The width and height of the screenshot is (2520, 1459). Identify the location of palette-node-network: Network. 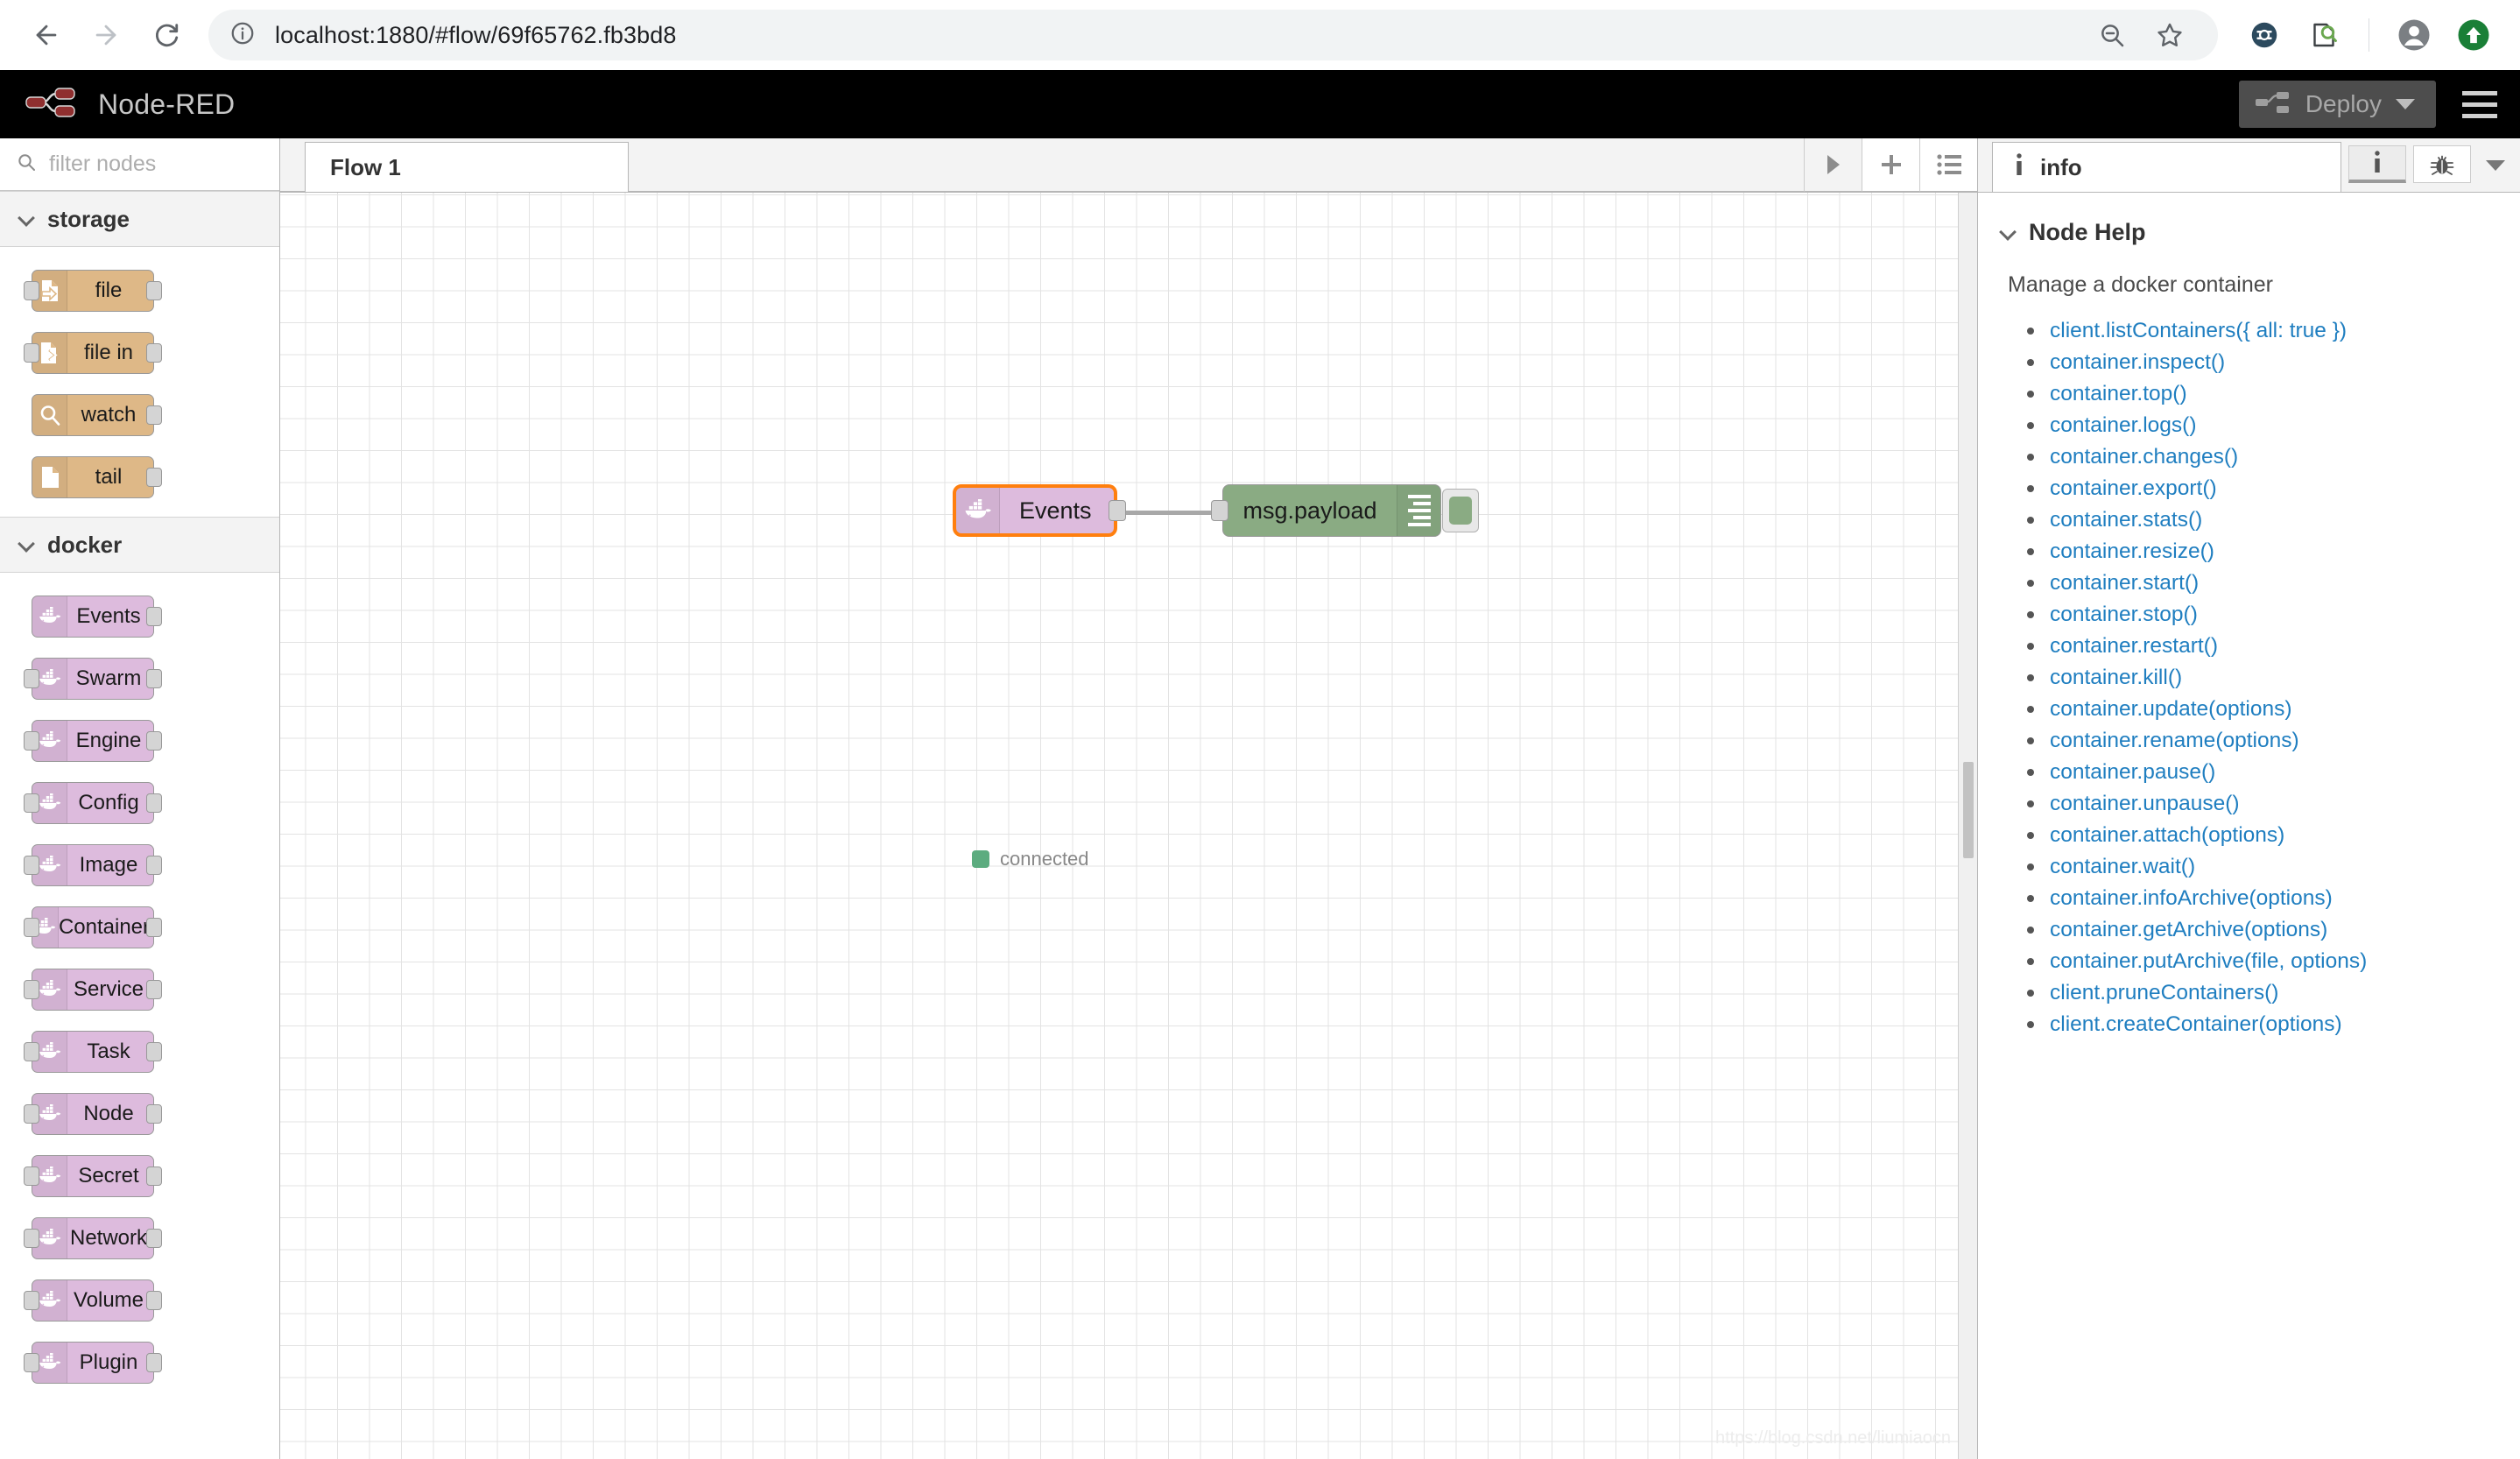
(93, 1237).